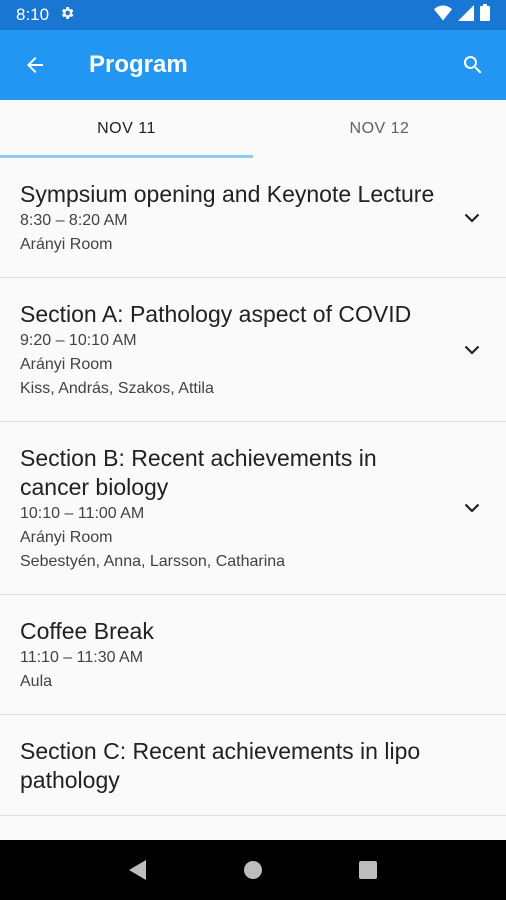  I want to click on system-nav-bar, so click(253, 870).